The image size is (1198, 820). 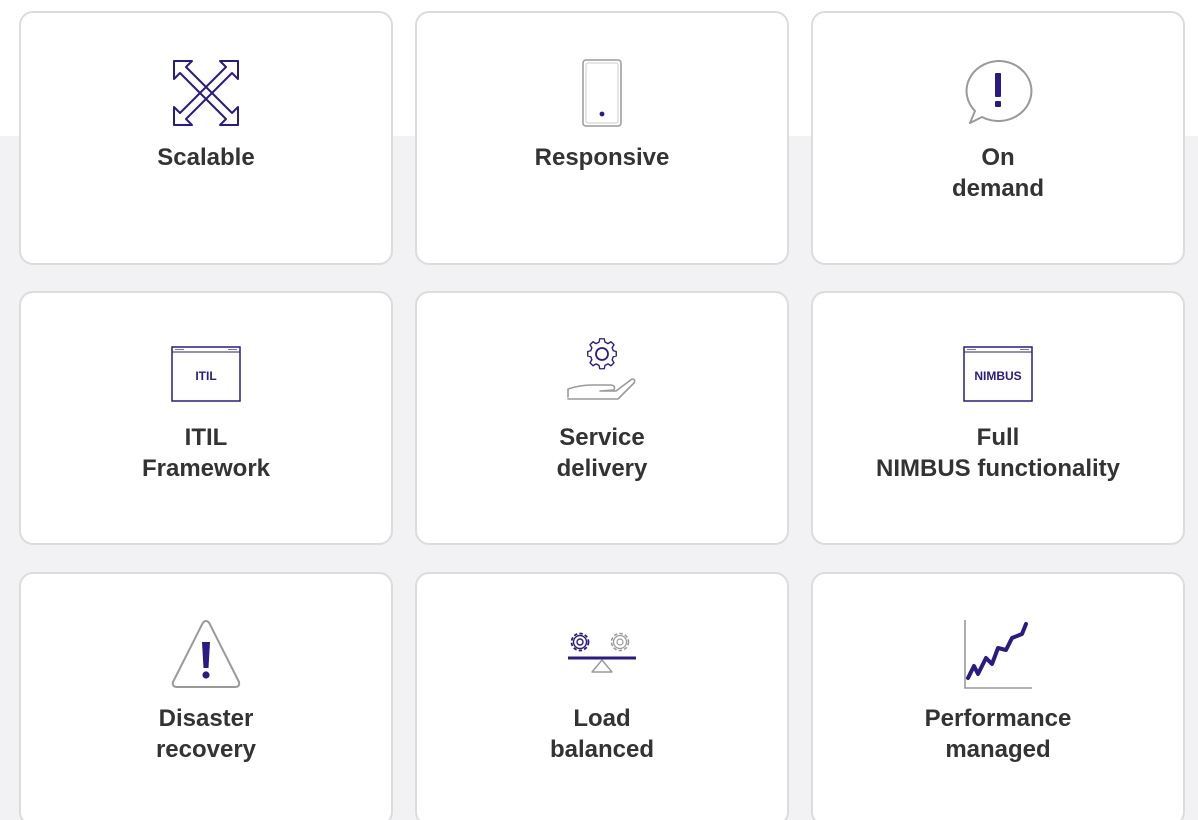 I want to click on itil-window-icon: ITIL, so click(x=206, y=373).